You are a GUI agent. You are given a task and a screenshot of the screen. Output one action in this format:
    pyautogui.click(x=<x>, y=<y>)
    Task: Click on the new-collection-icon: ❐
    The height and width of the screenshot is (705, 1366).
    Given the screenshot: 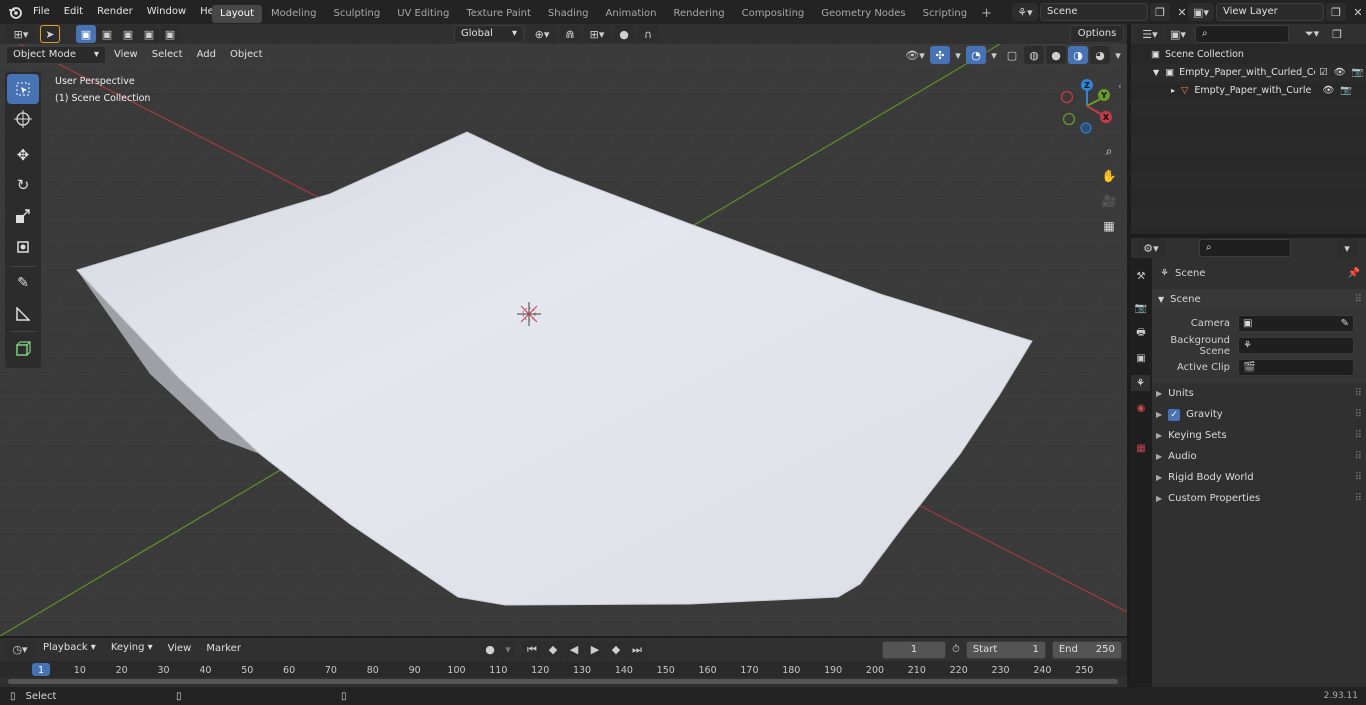 What is the action you would take?
    pyautogui.click(x=1337, y=34)
    